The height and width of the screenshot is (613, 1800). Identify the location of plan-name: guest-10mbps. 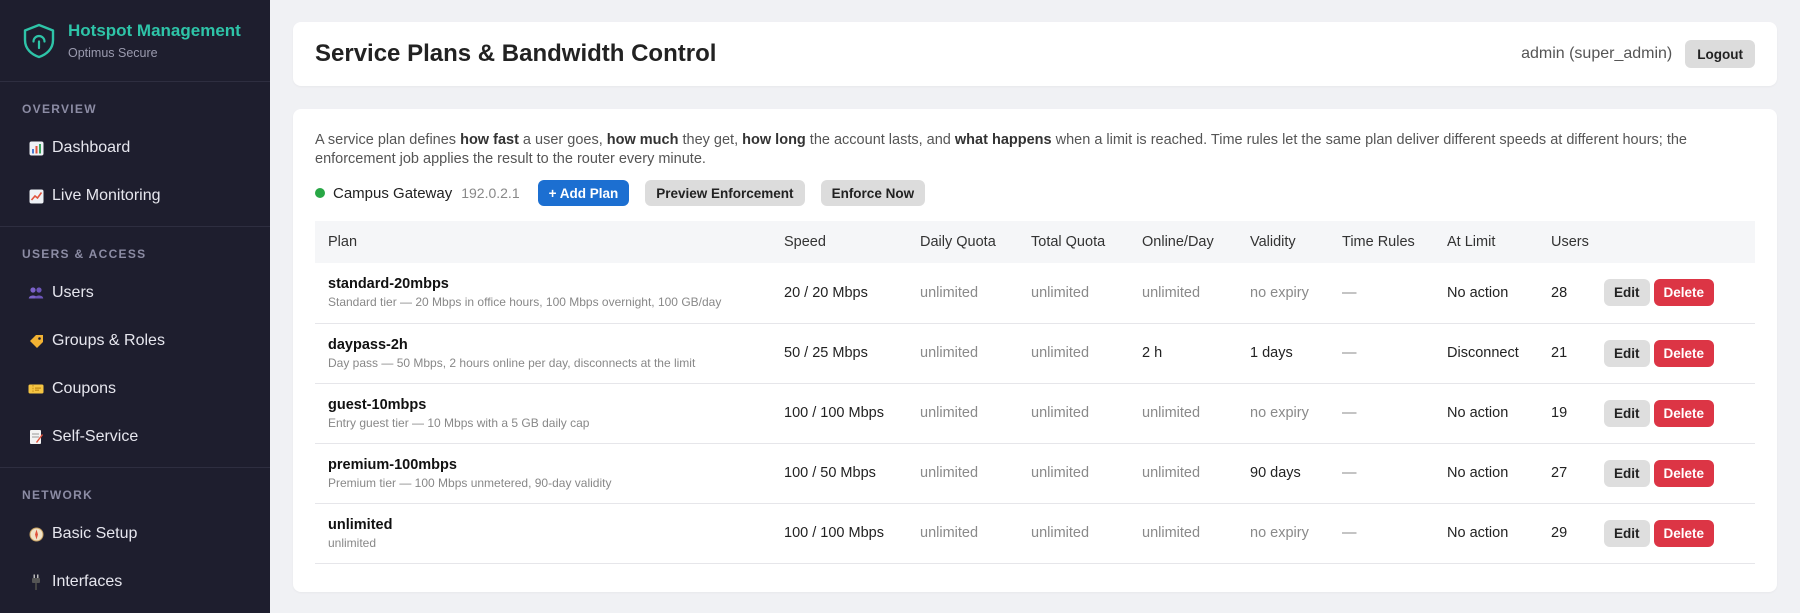
(377, 404).